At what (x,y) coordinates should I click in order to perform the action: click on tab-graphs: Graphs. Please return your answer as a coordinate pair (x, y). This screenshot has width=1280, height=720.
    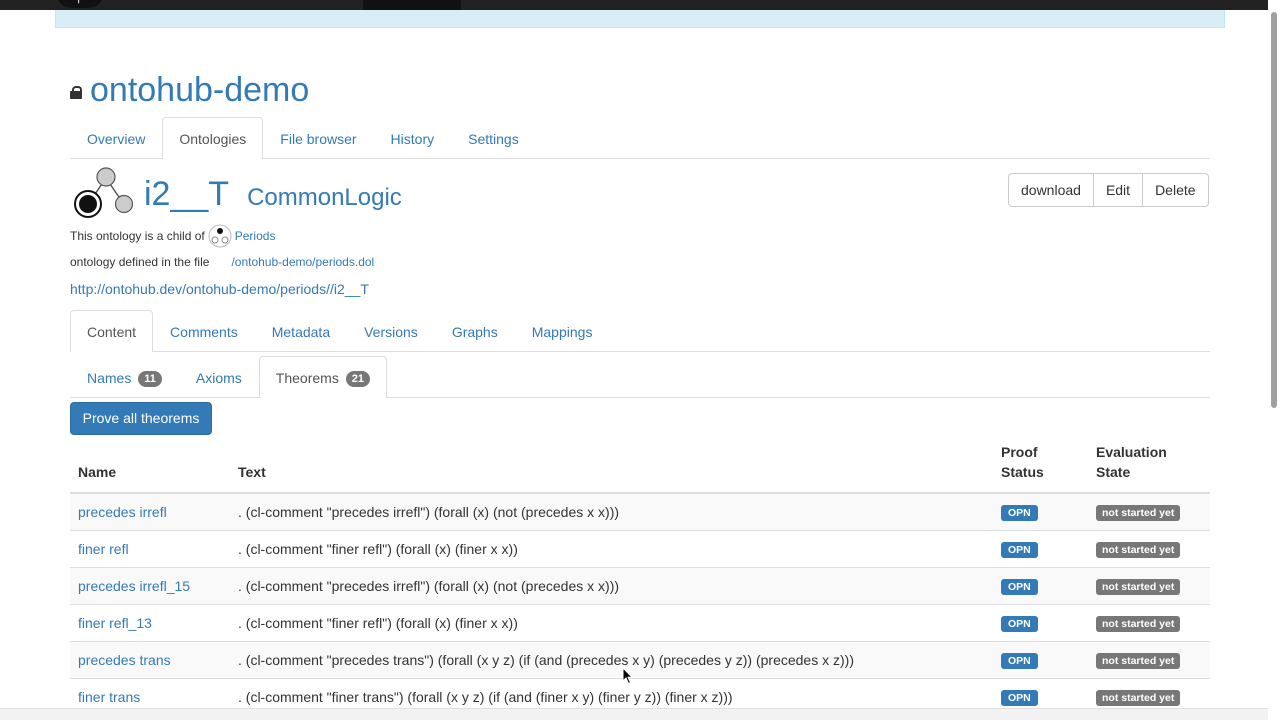
    Looking at the image, I should click on (475, 331).